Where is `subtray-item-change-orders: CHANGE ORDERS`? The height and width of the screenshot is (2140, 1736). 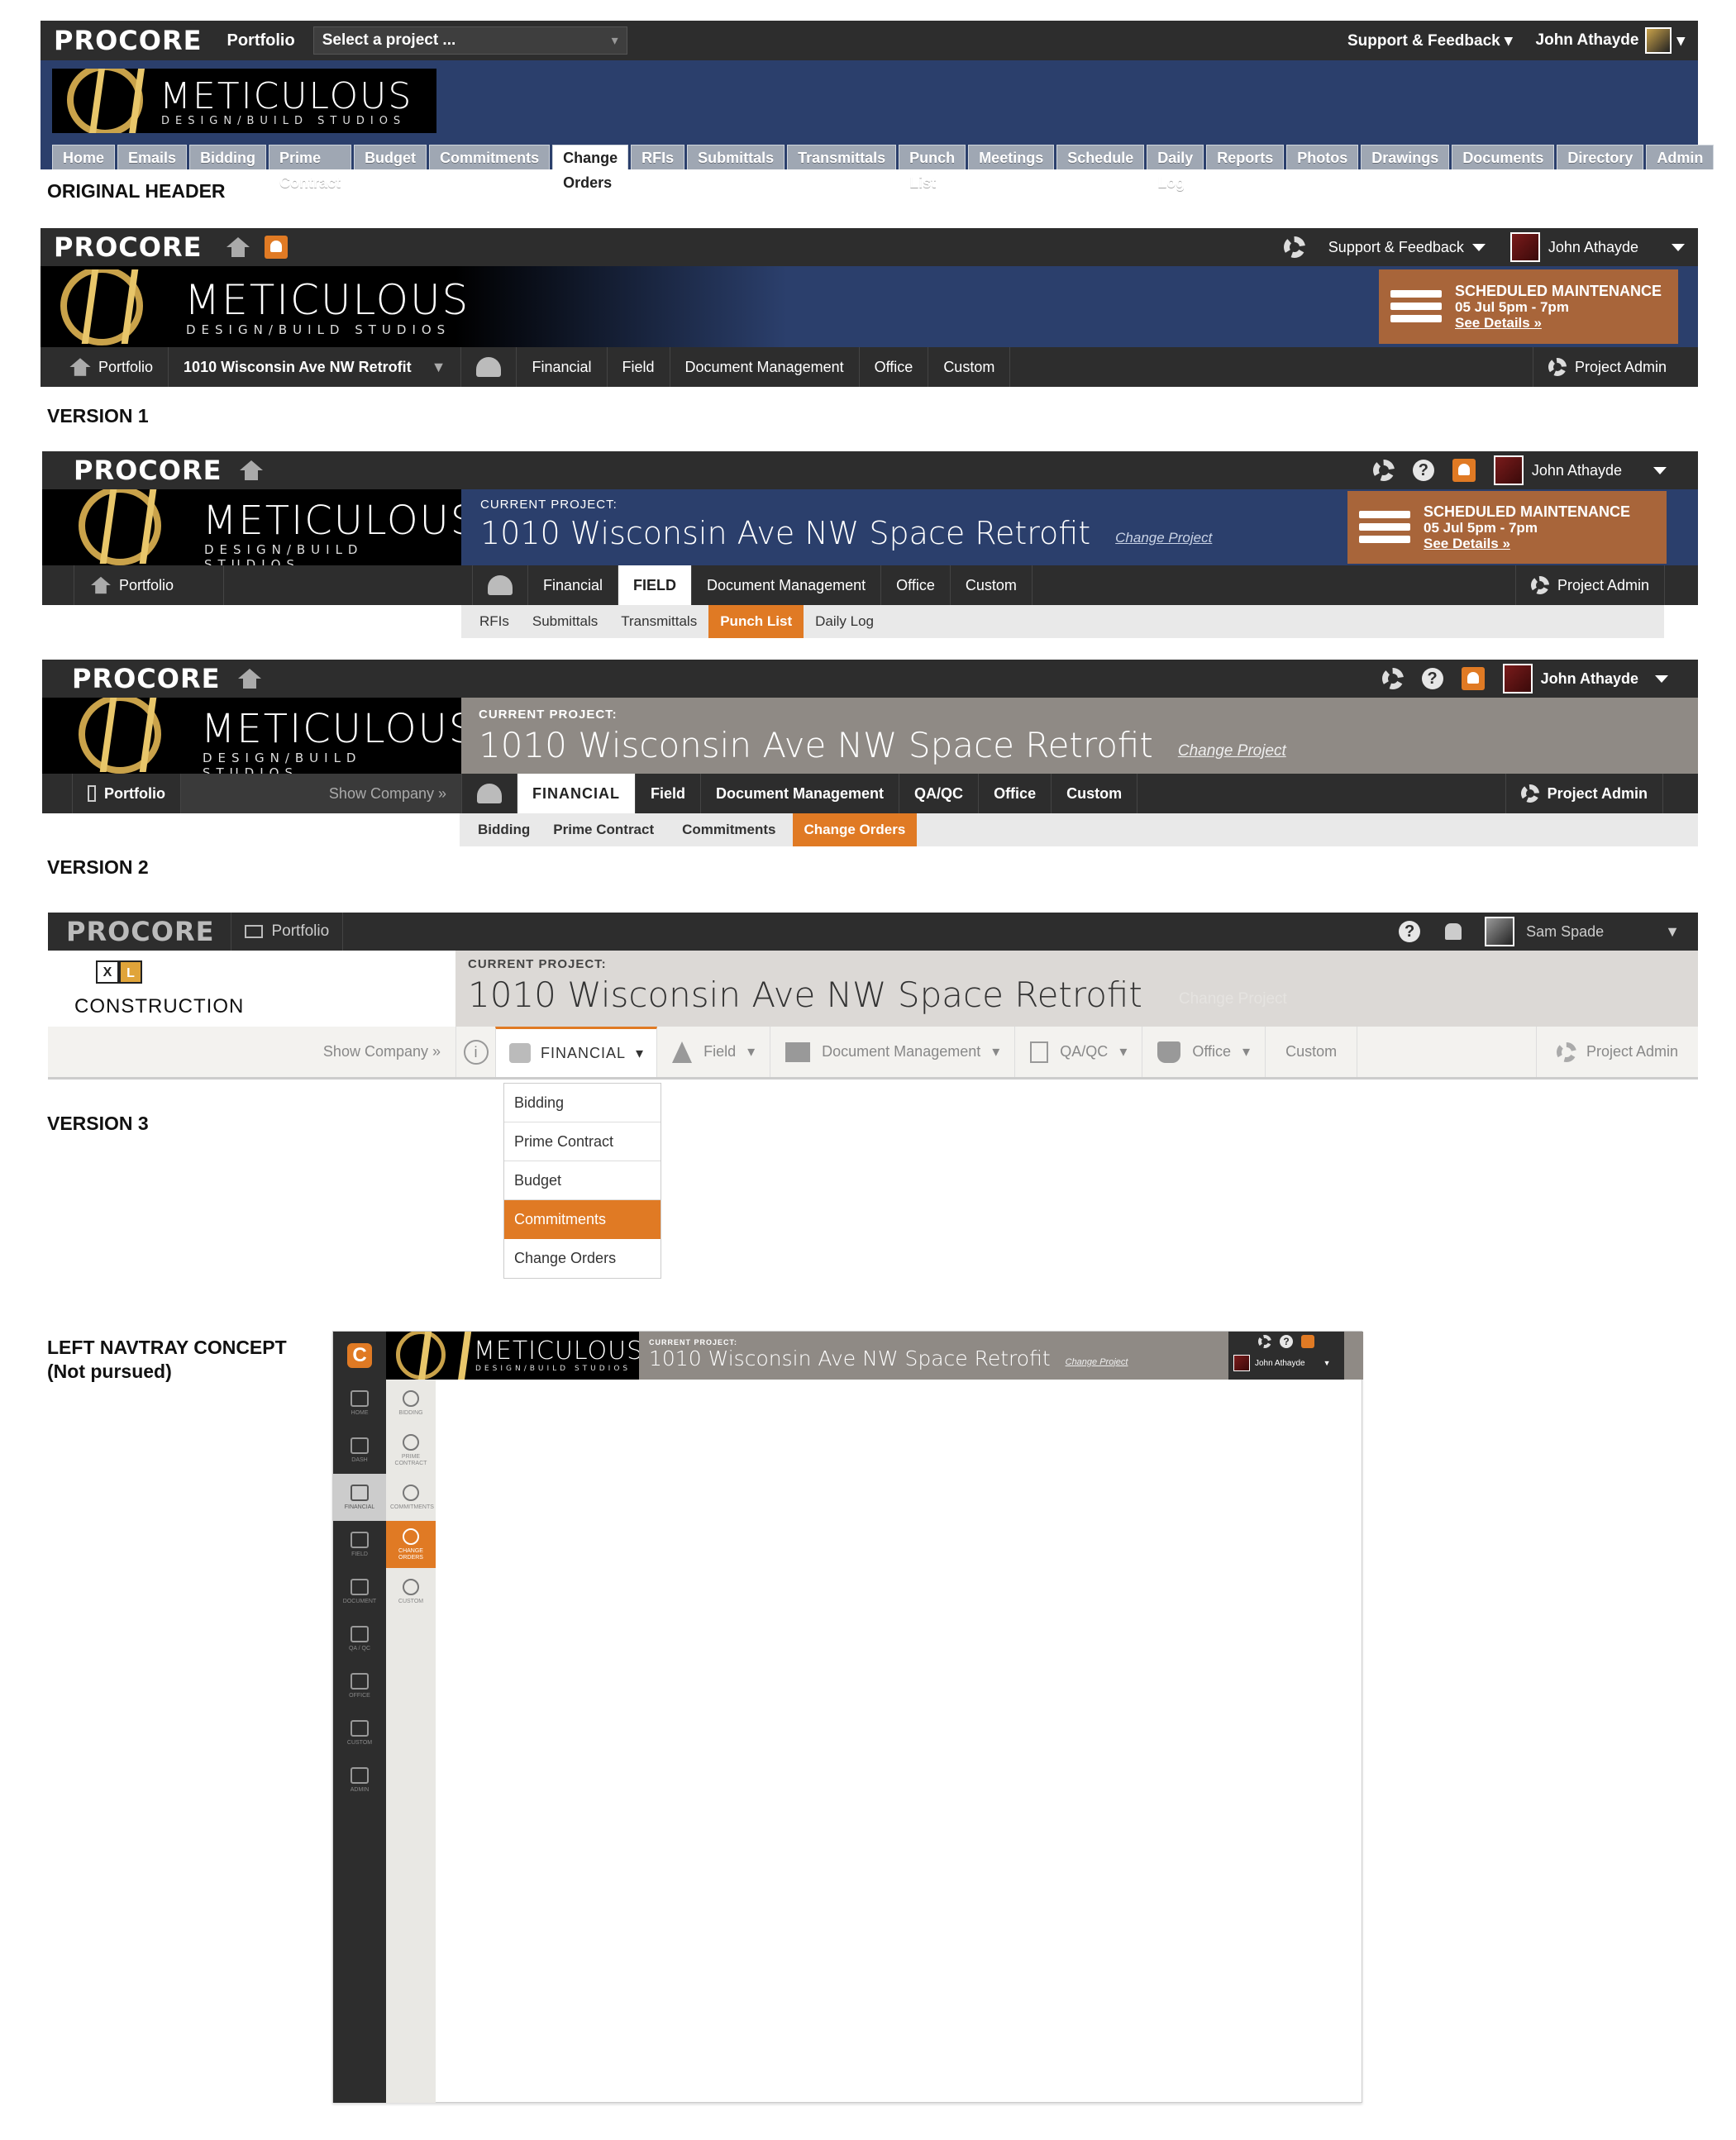 subtray-item-change-orders: CHANGE ORDERS is located at coordinates (411, 1544).